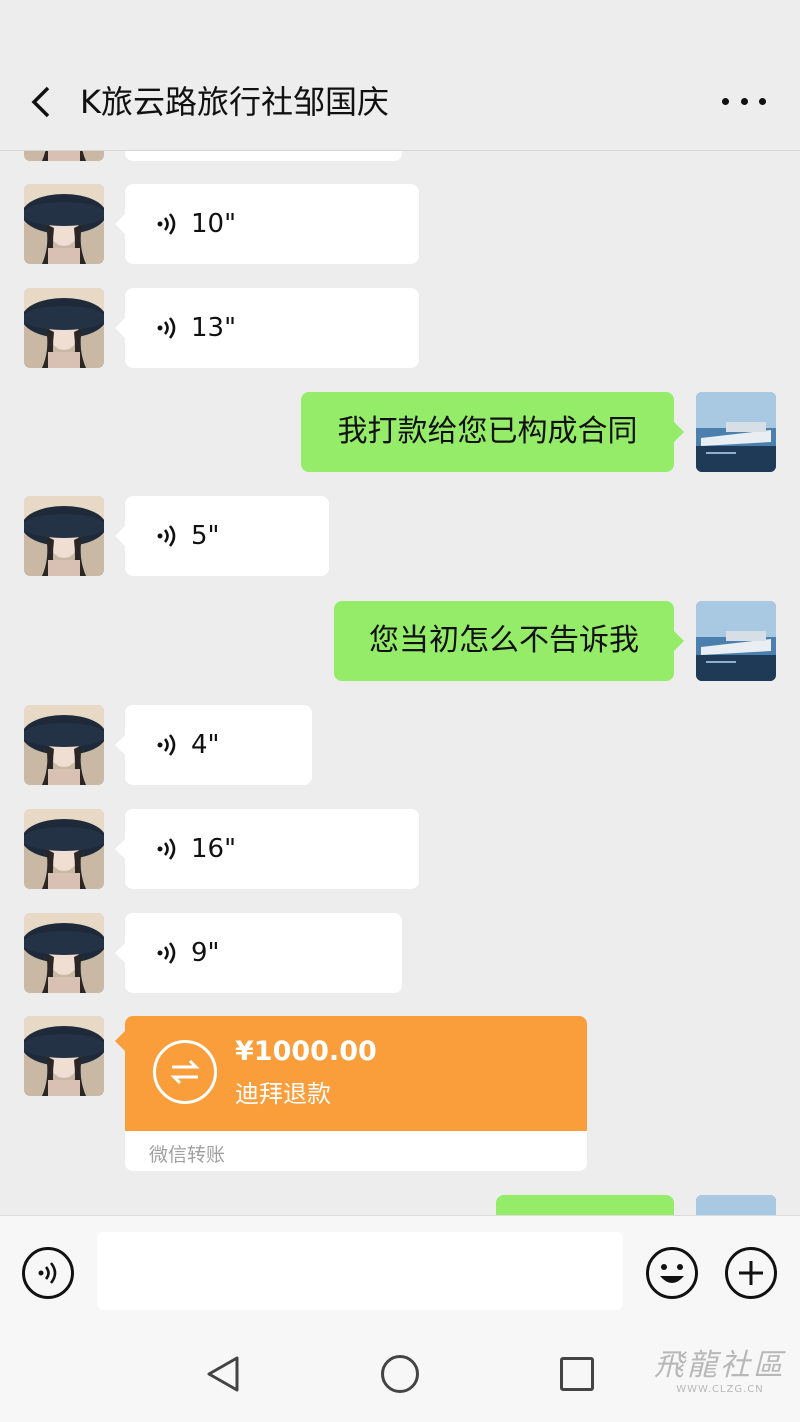 This screenshot has width=800, height=1422. I want to click on site-watermark: 飛龍社區 WWW.CLZG.CN, so click(720, 1371).